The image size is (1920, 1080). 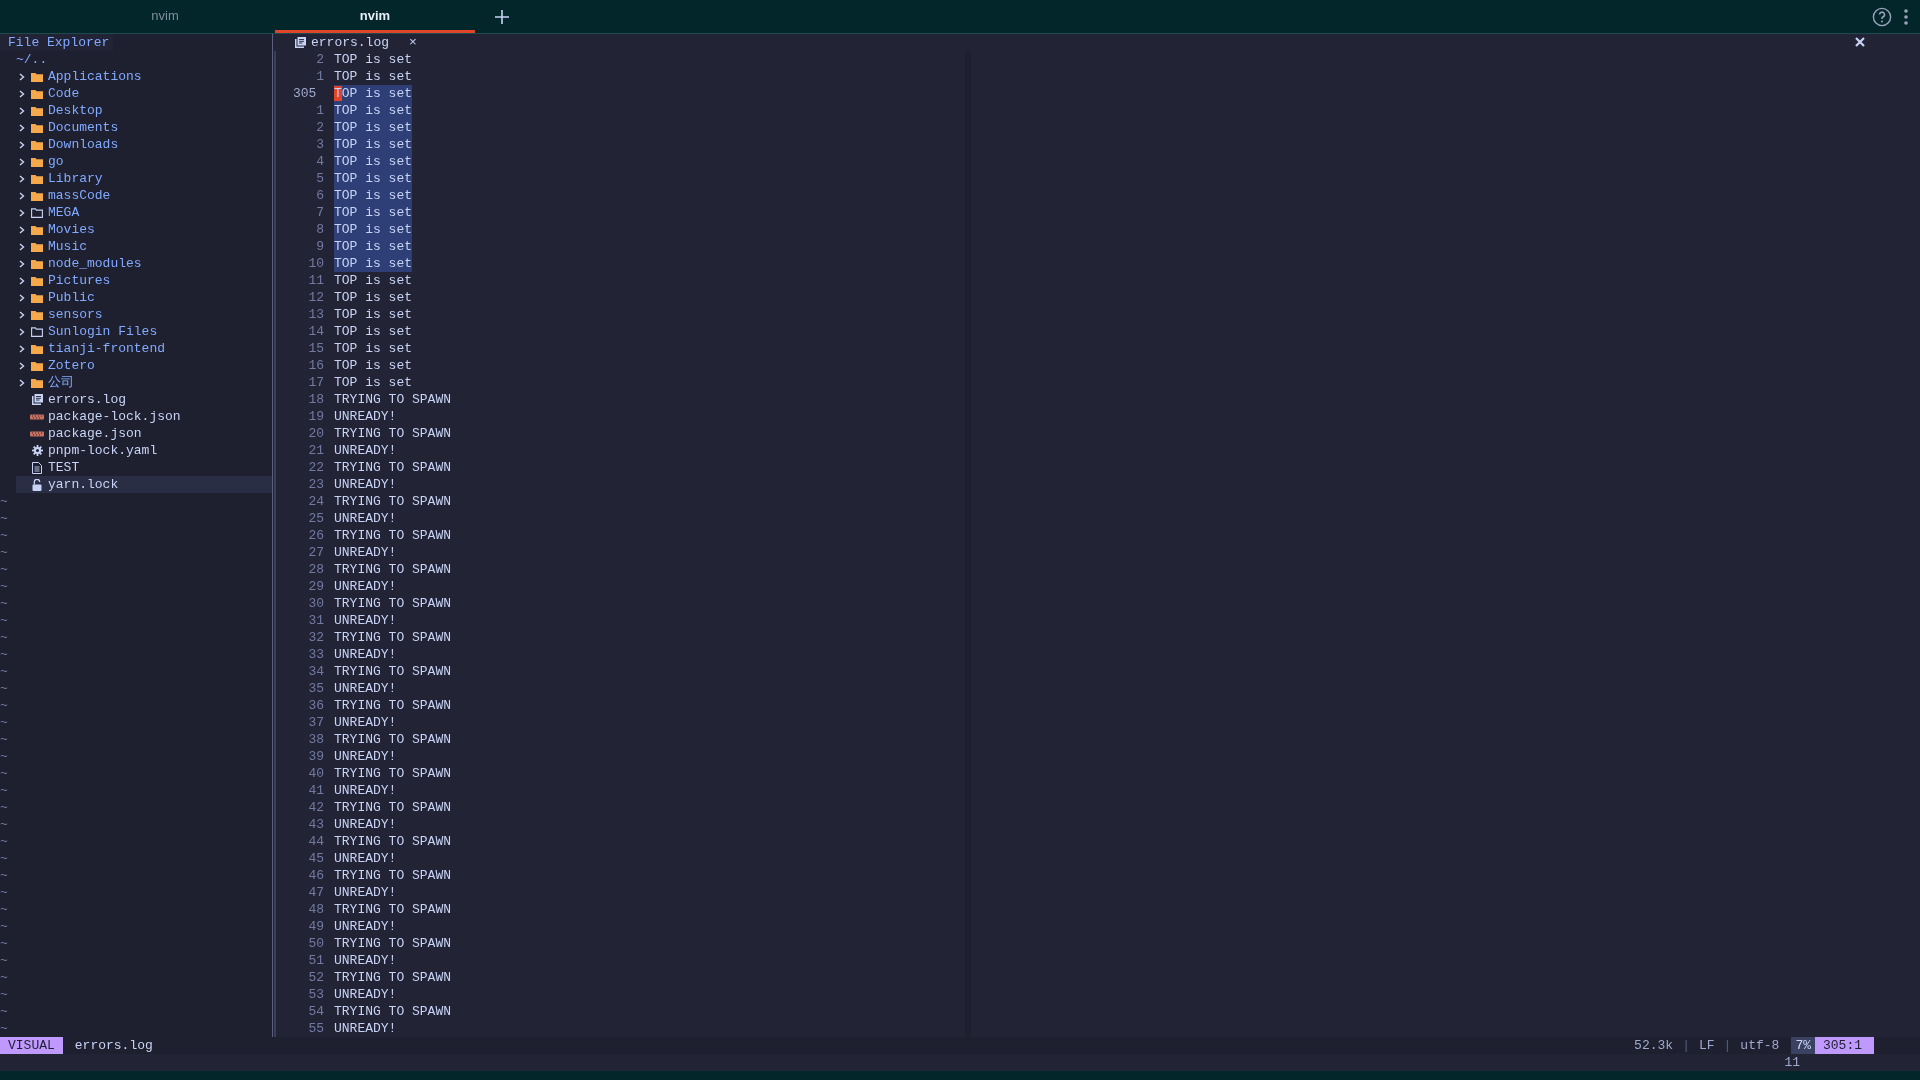 I want to click on line-number: 10, so click(x=315, y=263).